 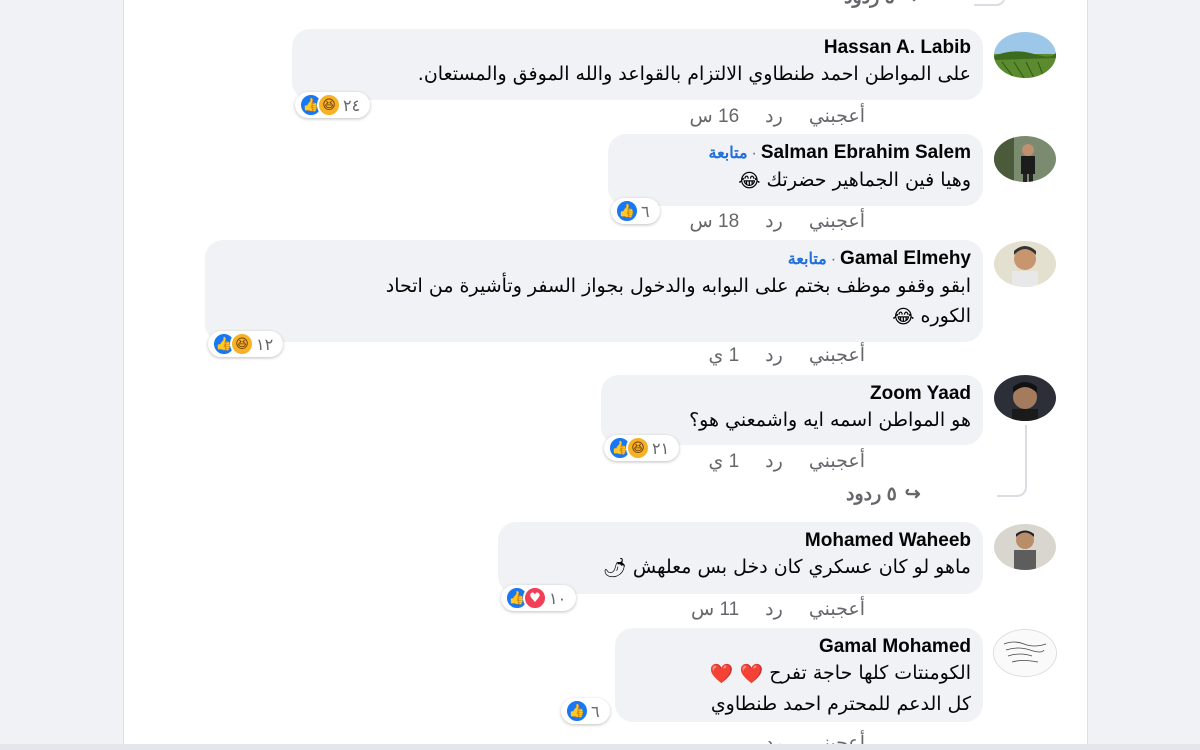 I want to click on view-replies-link: ↪ ٥ ردود, so click(x=883, y=494).